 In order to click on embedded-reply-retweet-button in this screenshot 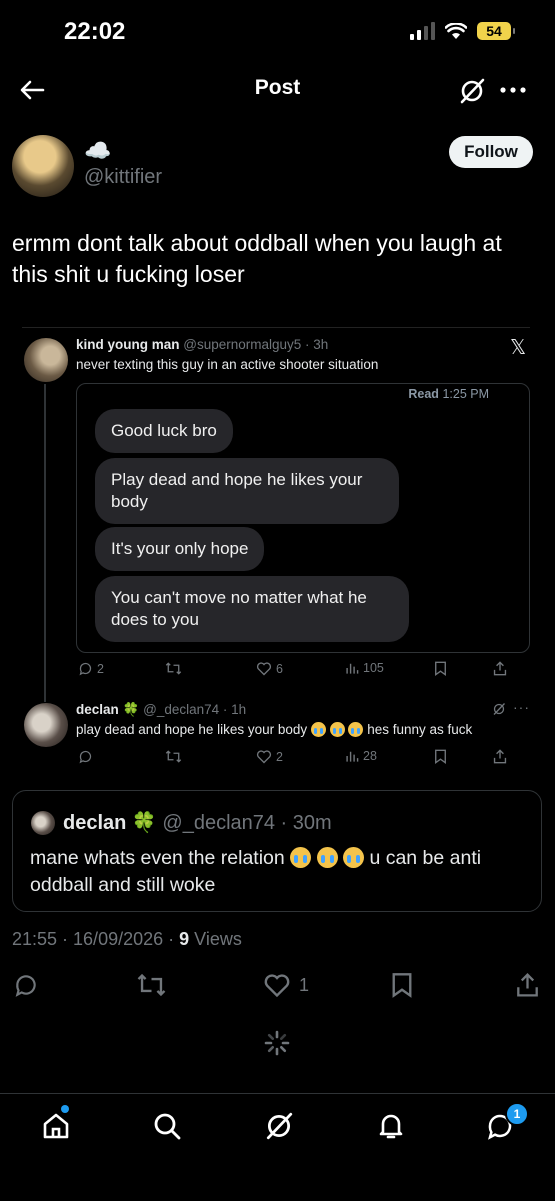, I will do `click(173, 756)`.